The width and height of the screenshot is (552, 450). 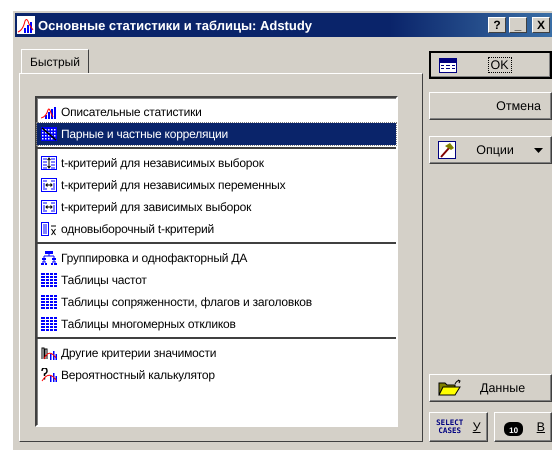 I want to click on list-item: Группировка и однофакторный ДА, so click(x=216, y=258).